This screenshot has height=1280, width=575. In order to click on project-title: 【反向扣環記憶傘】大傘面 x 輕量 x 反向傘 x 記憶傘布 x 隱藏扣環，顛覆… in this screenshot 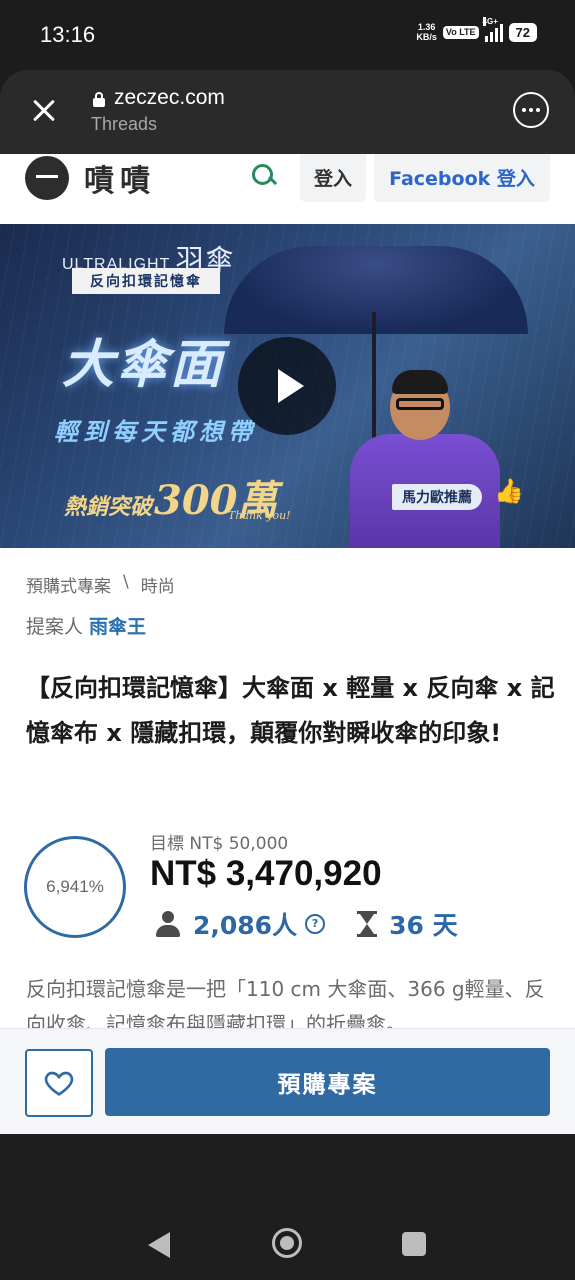, I will do `click(290, 710)`.